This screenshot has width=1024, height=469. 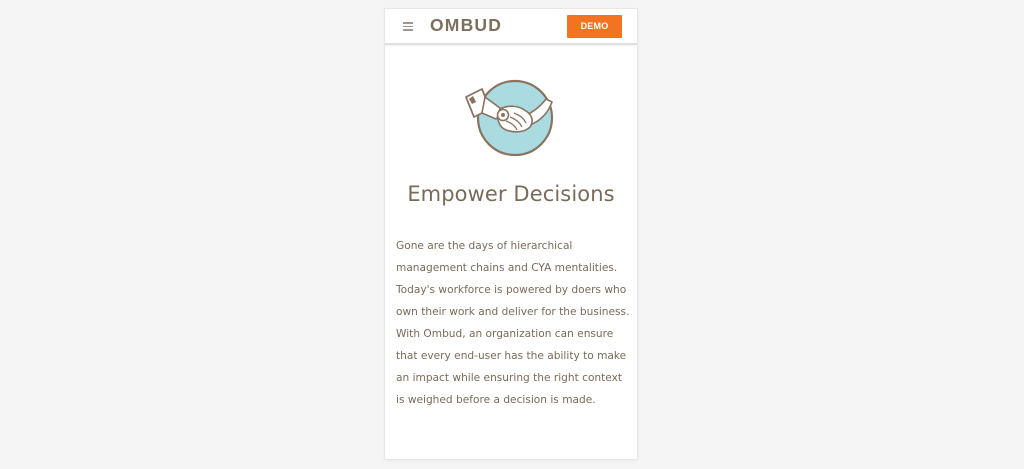 I want to click on demo-button: DEMO, so click(x=594, y=26).